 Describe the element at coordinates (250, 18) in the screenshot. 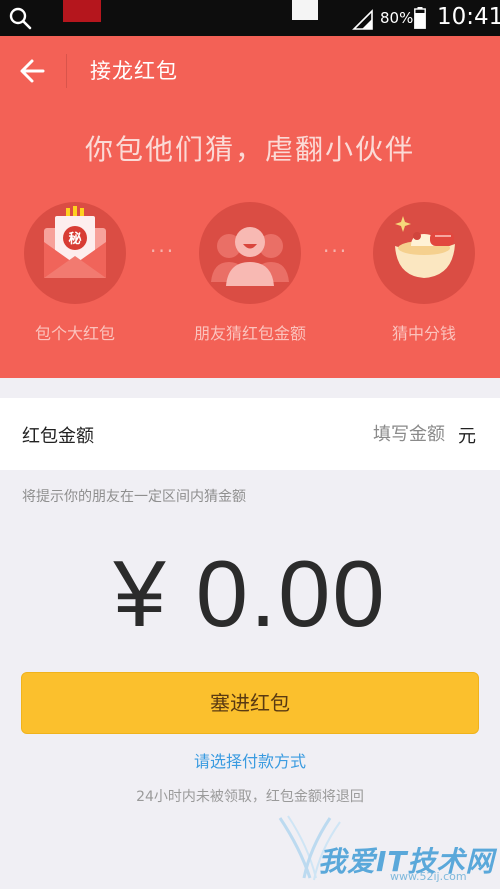

I see `status-bar: 80% 10:41` at that location.